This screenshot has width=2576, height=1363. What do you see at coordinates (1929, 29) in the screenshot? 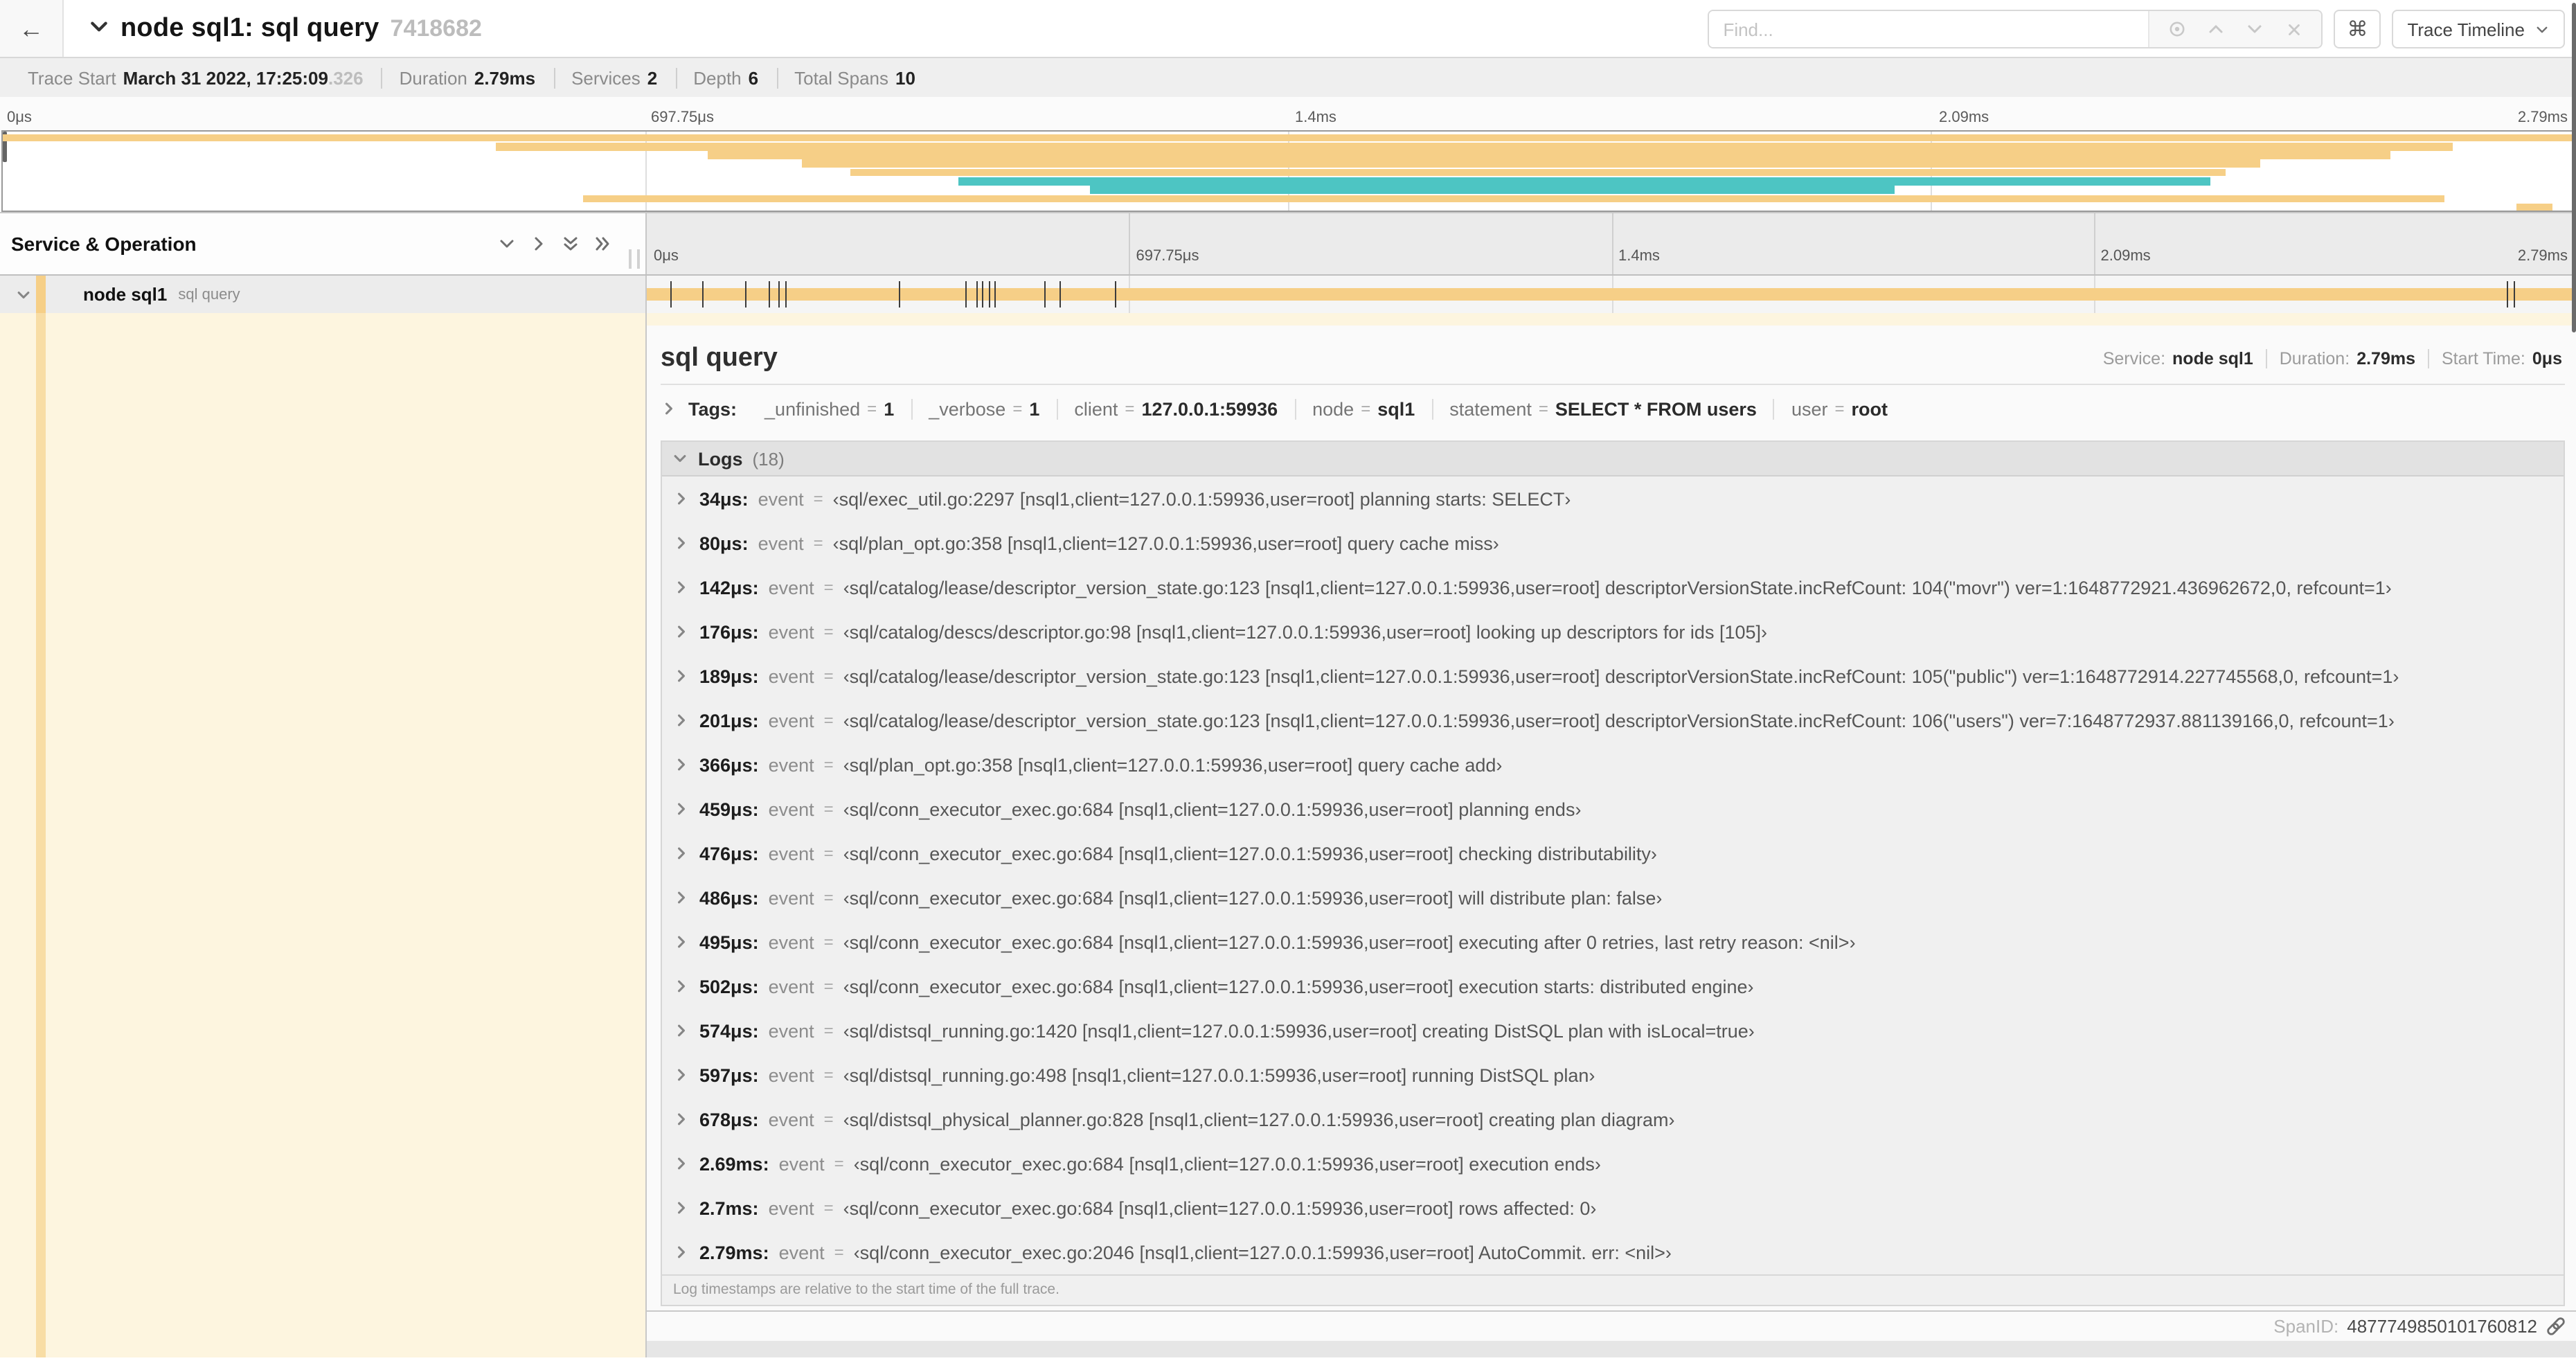
I see `find-input` at bounding box center [1929, 29].